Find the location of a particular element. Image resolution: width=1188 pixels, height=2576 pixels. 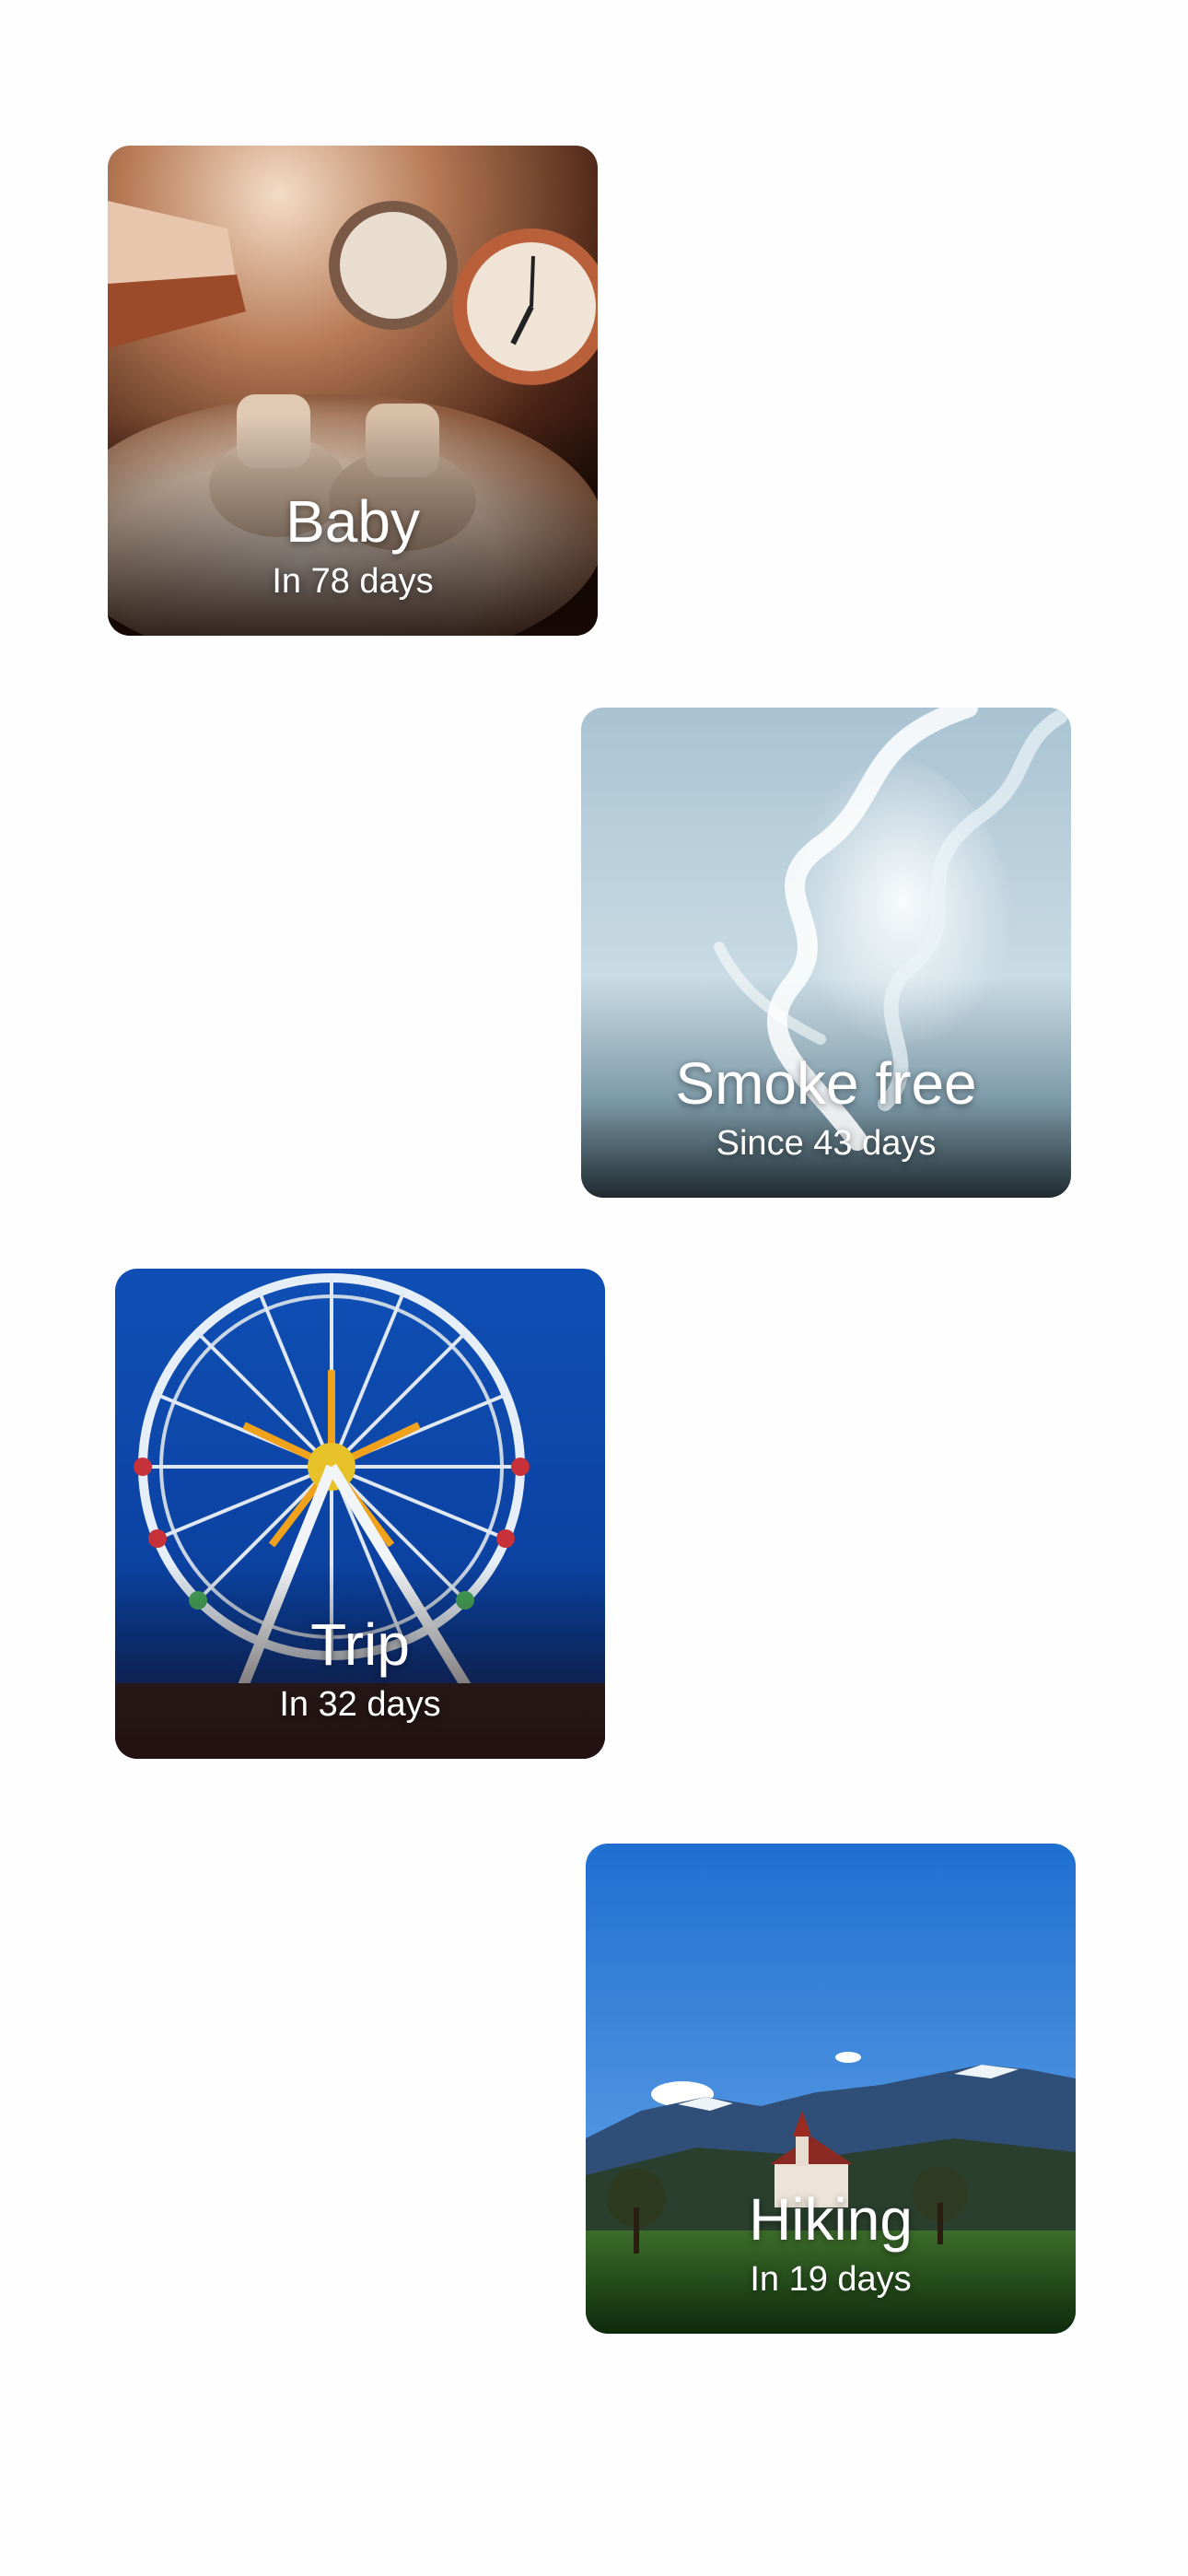

card-label: Hiking In 19 days is located at coordinates (831, 2243).